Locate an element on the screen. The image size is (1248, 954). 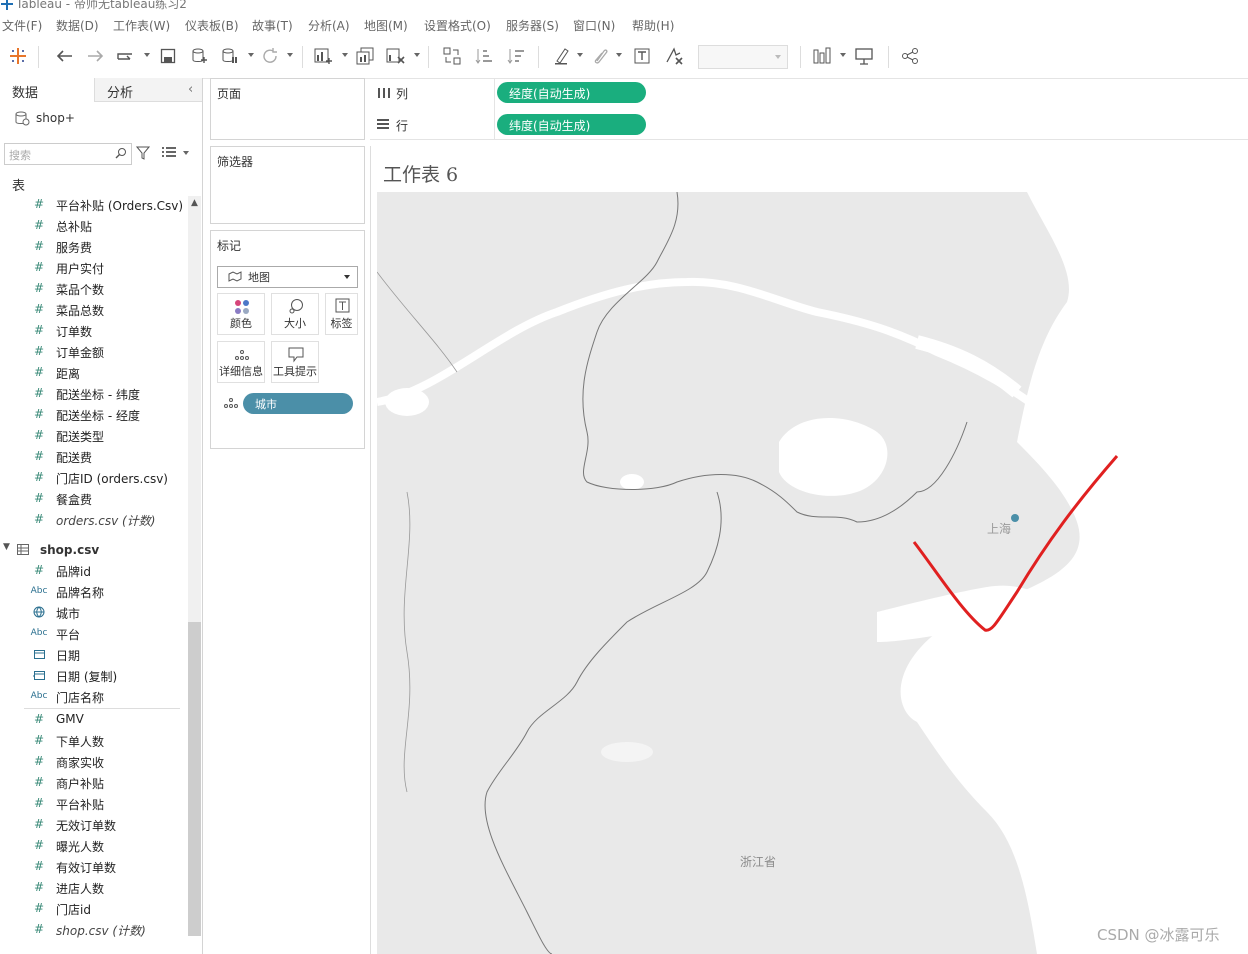
scrollbar-thumb is located at coordinates (194, 779).